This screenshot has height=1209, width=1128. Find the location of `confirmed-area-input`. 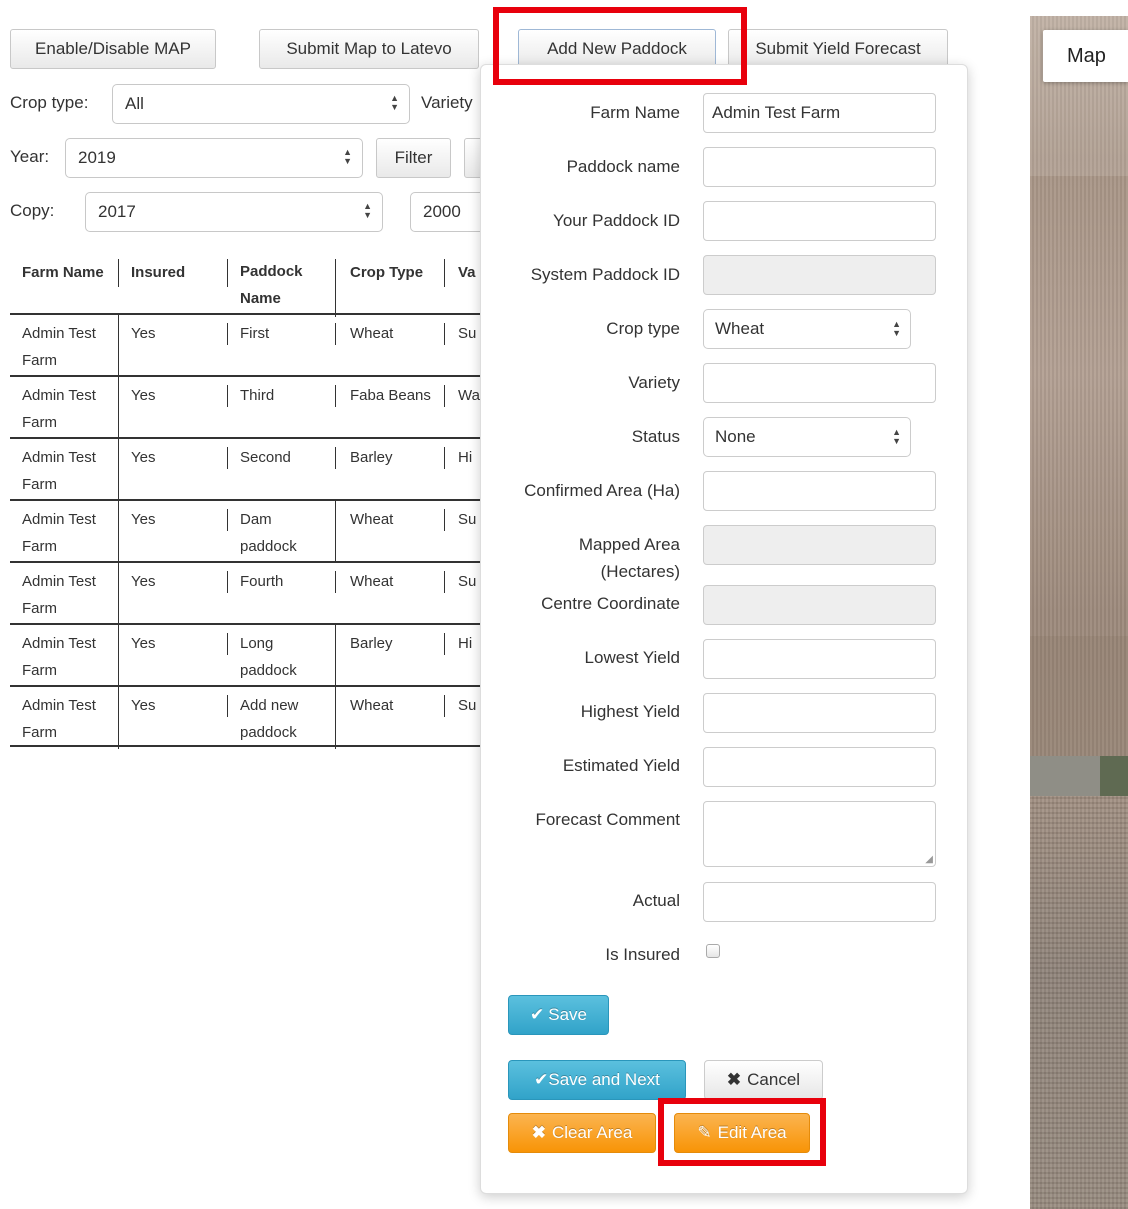

confirmed-area-input is located at coordinates (819, 491).